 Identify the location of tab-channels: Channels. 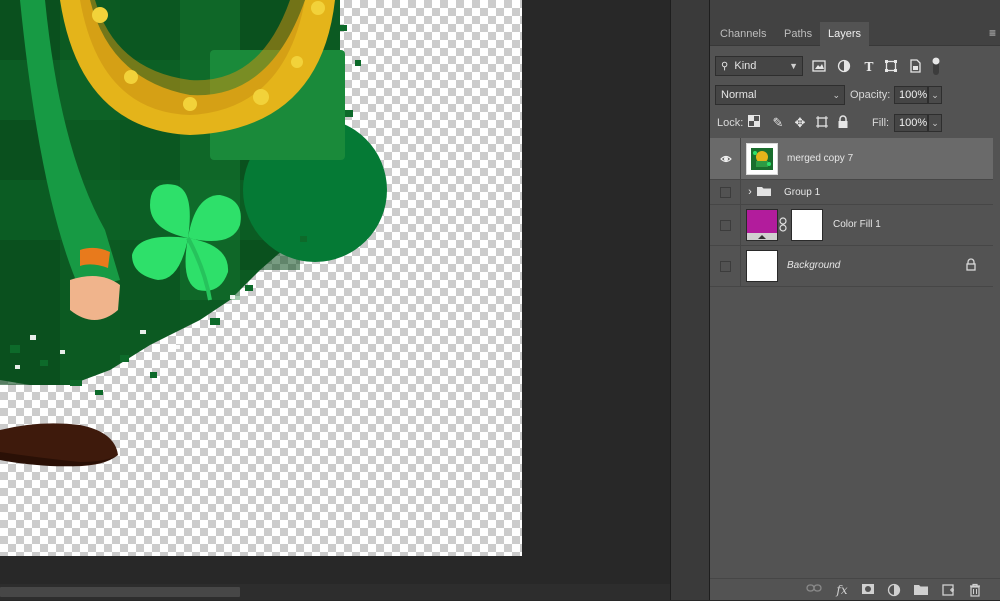
(743, 34).